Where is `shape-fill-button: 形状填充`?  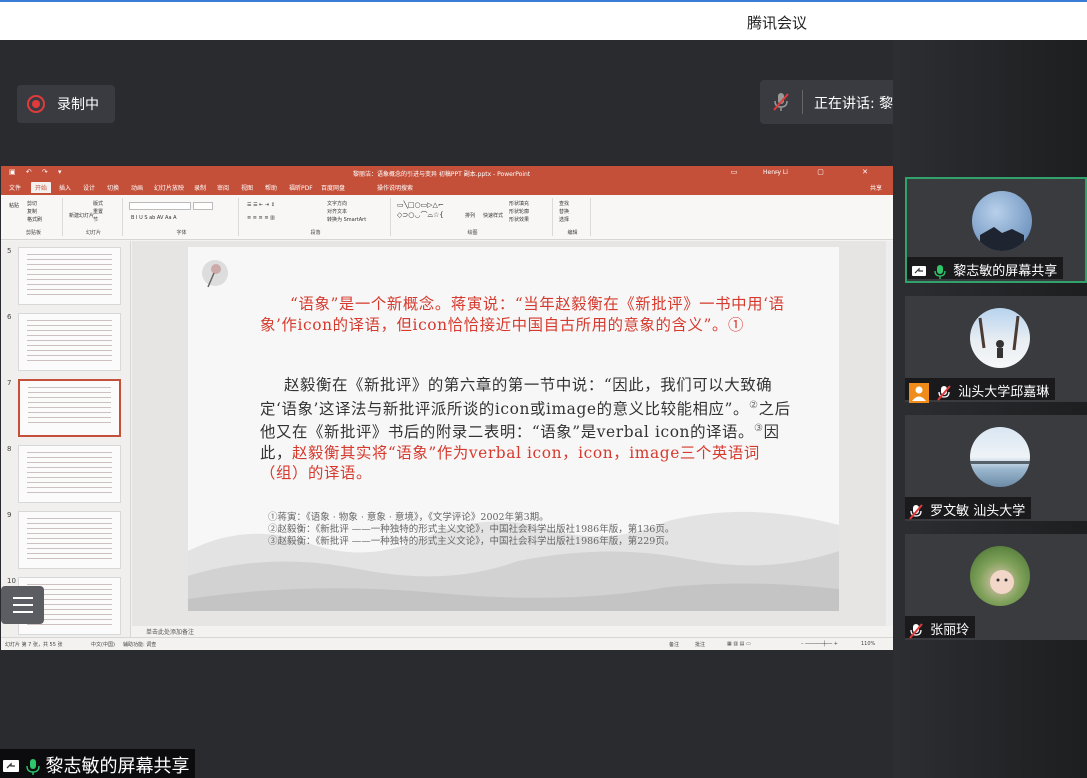
shape-fill-button: 形状填充 is located at coordinates (519, 203).